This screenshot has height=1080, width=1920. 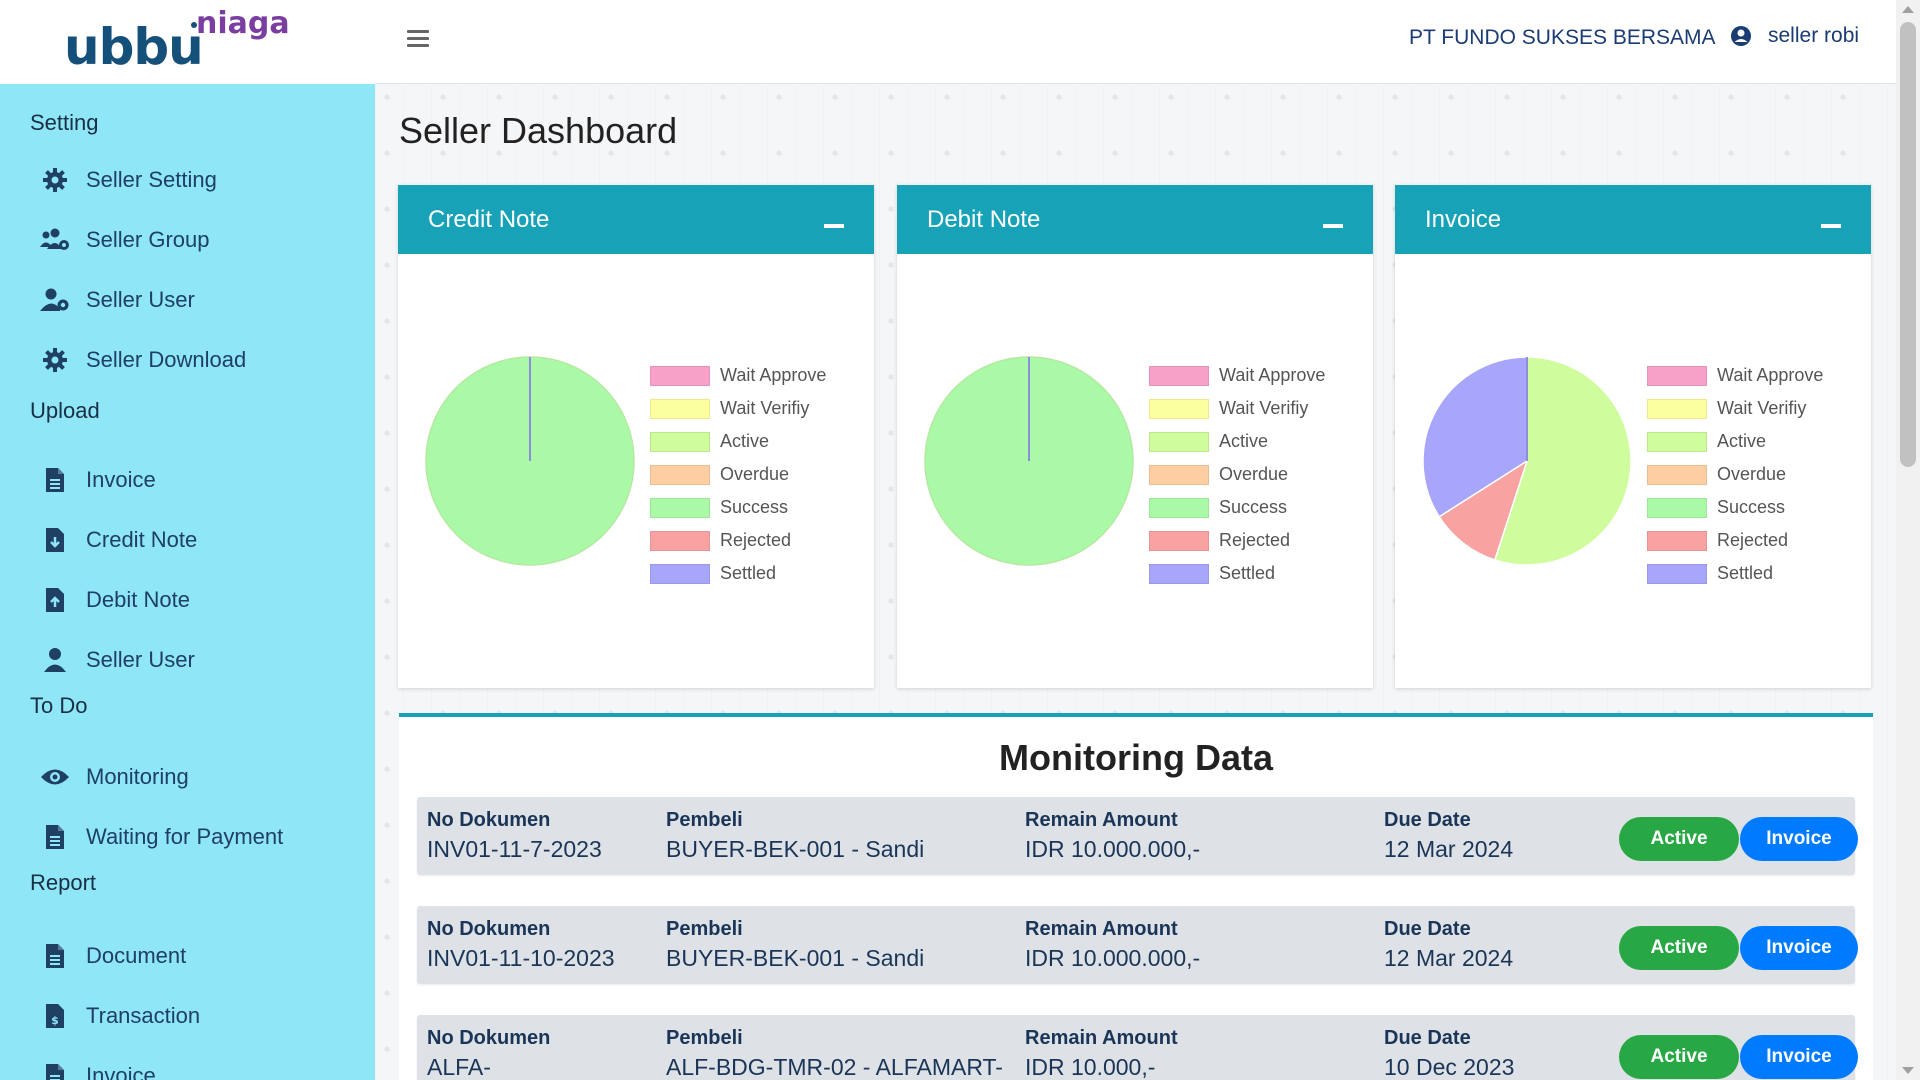 What do you see at coordinates (118, 540) in the screenshot?
I see `sidebar-item-credit-note: Credit Note` at bounding box center [118, 540].